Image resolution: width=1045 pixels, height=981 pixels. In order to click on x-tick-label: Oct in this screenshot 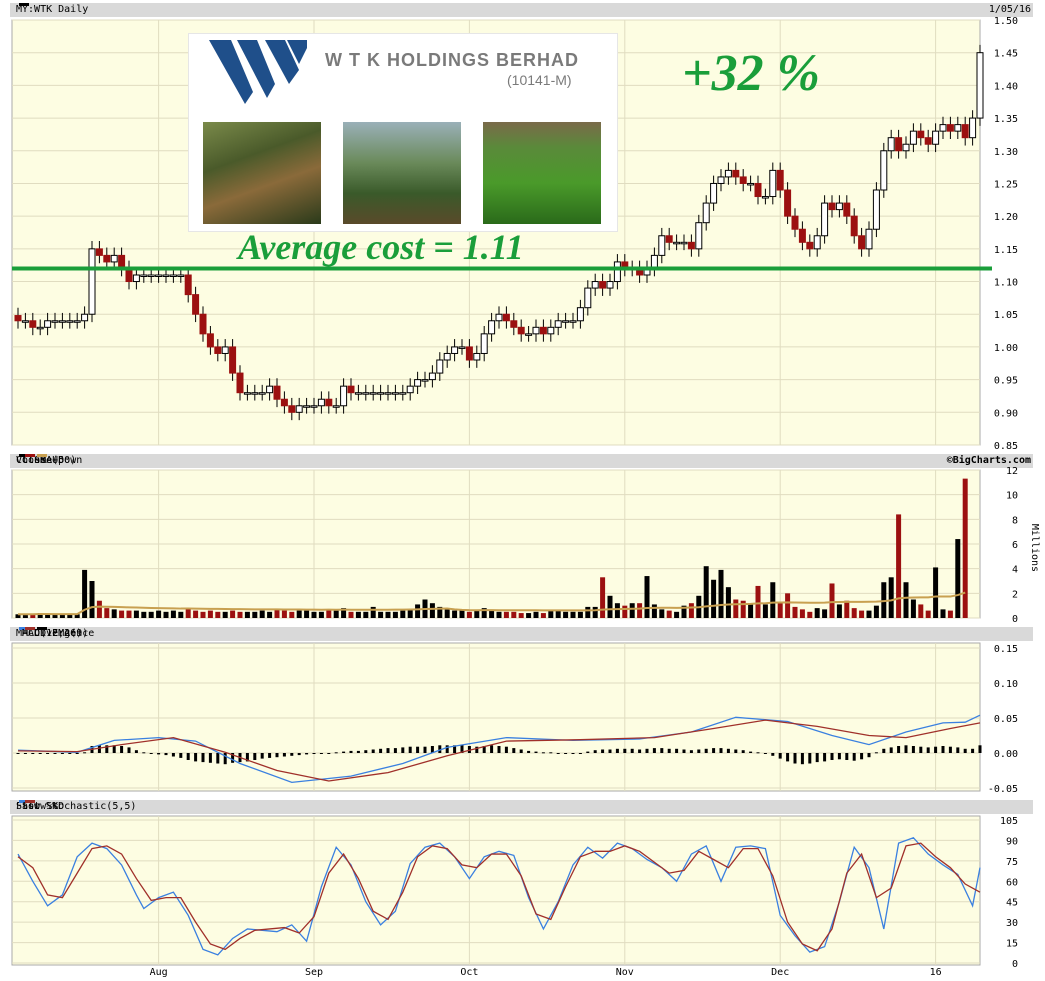, I will do `click(469, 972)`.